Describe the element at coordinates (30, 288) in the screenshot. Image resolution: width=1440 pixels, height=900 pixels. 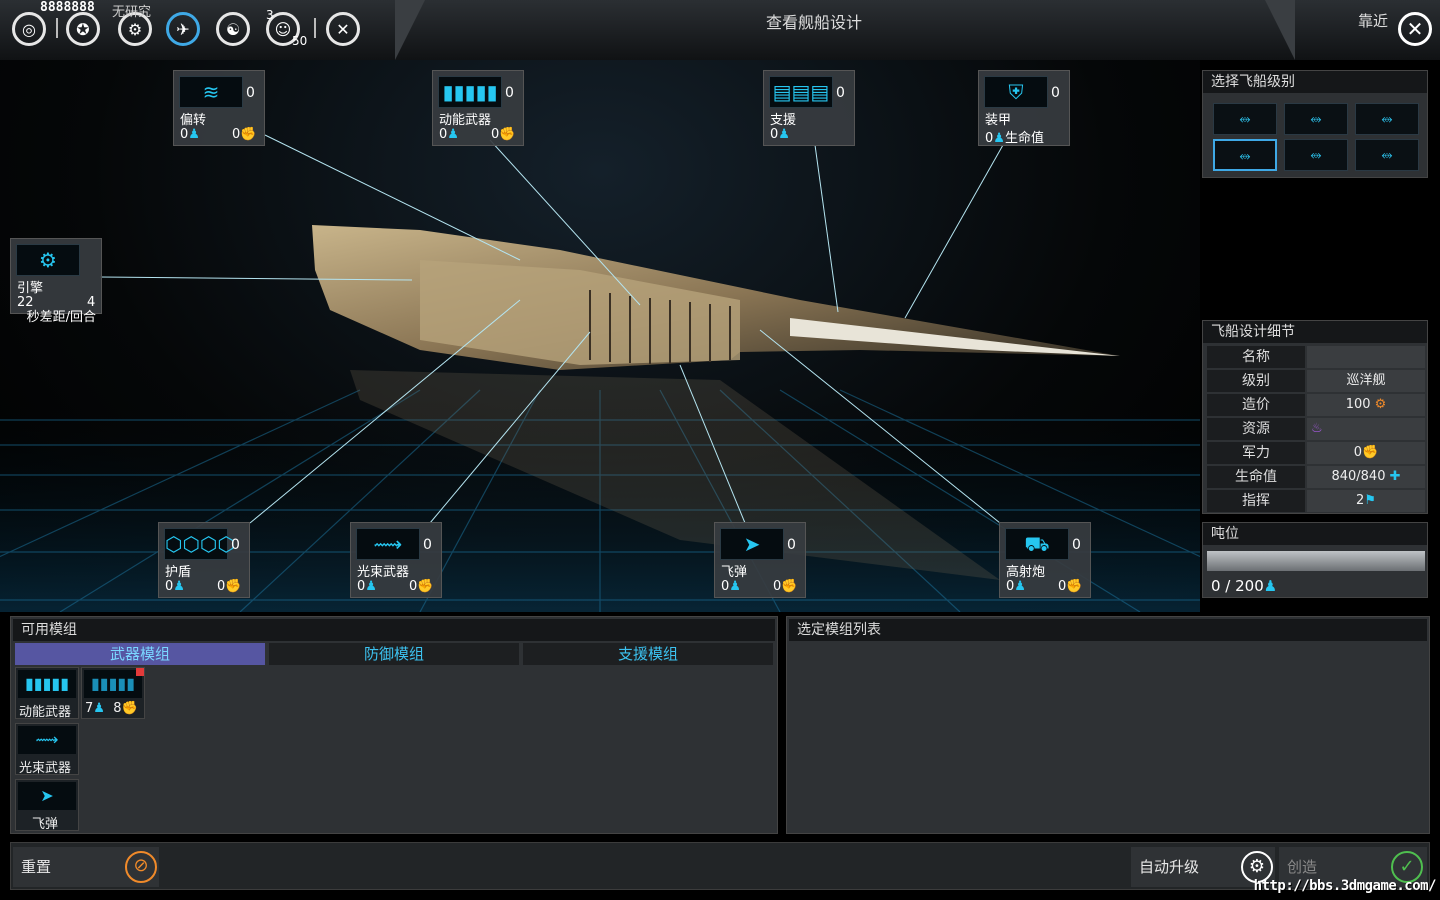
I see `slot-name: 引擎` at that location.